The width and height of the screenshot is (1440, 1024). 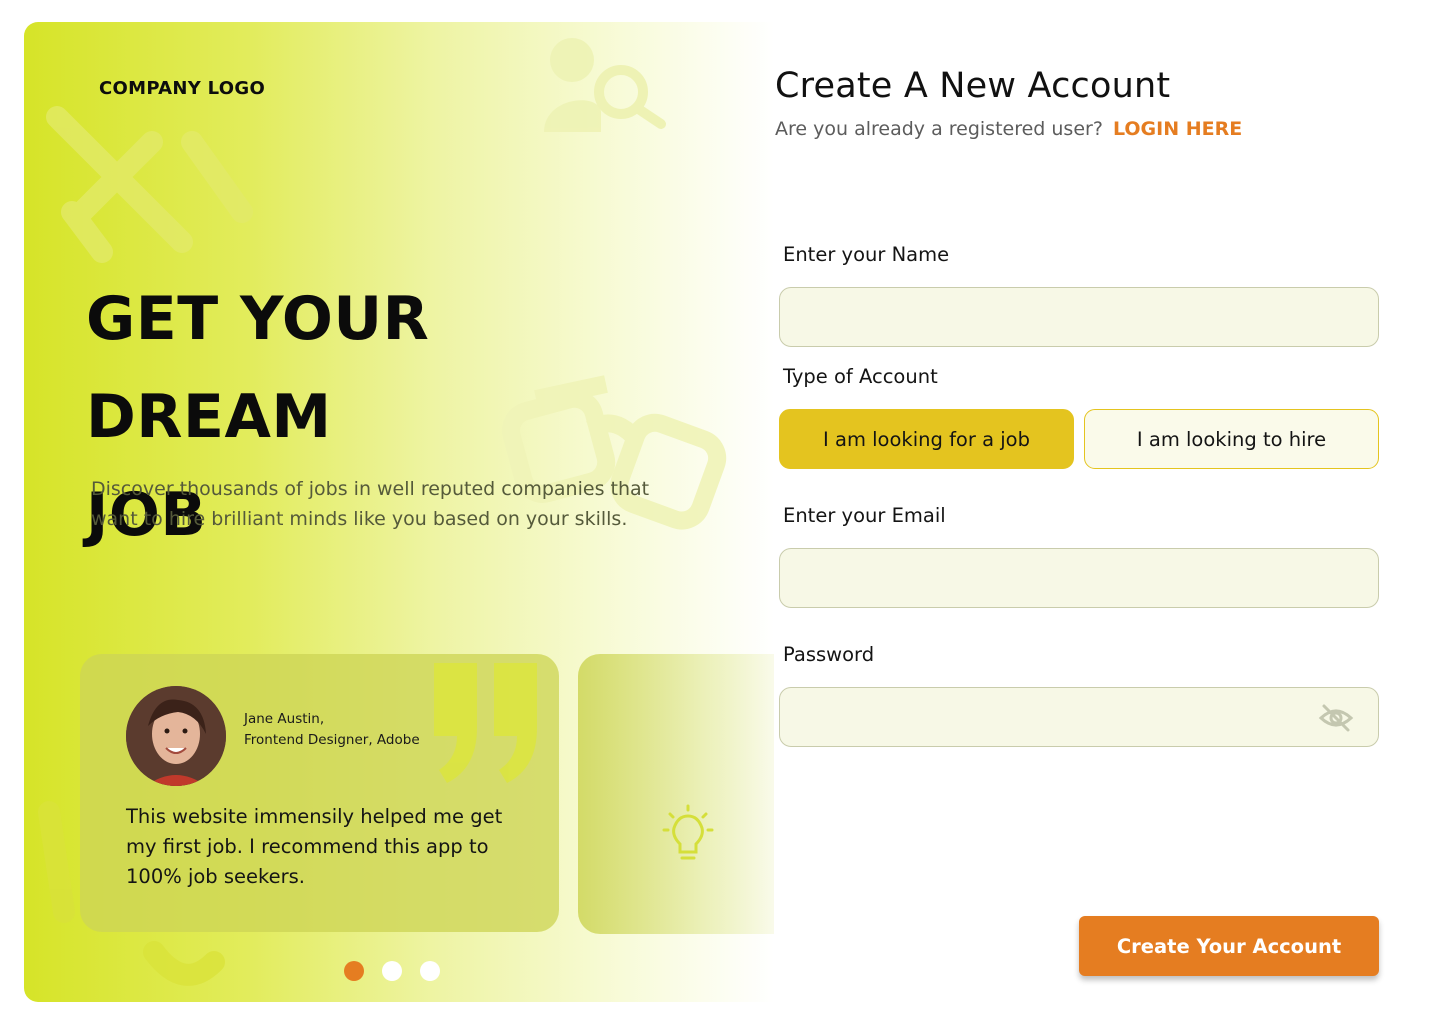 I want to click on account-option-hirer: I am looking to hire, so click(x=1231, y=439).